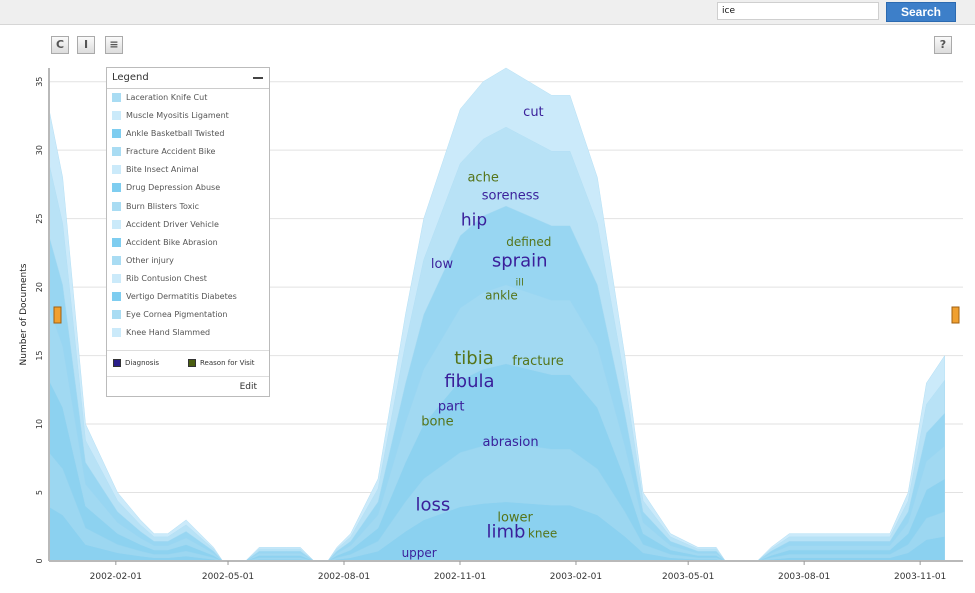  I want to click on legend-item-label: Vertigo Dermatitis Diabetes, so click(181, 297).